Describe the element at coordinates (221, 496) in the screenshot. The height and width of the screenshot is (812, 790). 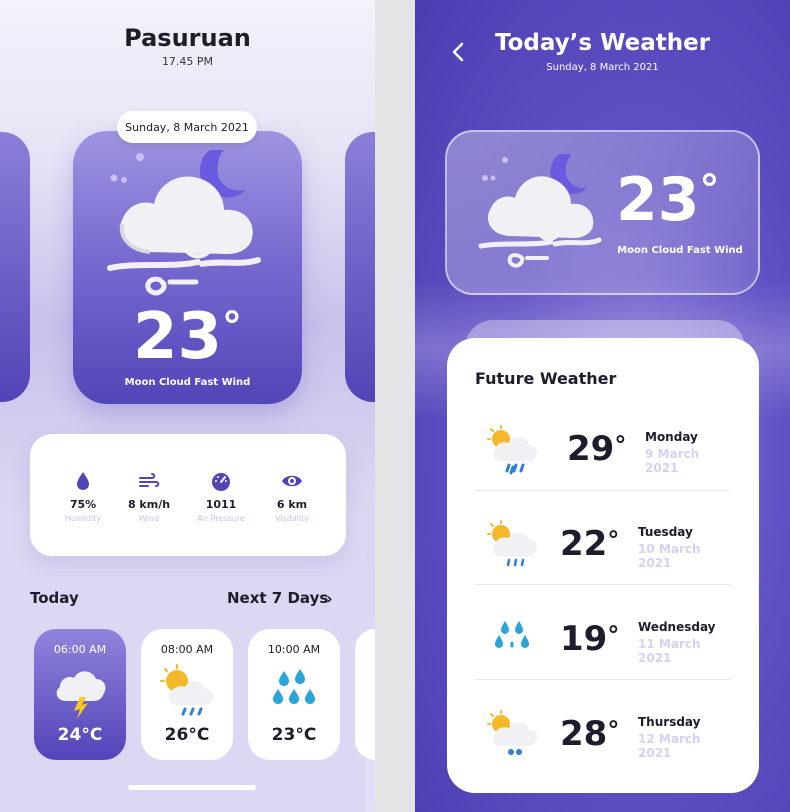
I see `stat-air-pressure: 1011 Air Pressure` at that location.